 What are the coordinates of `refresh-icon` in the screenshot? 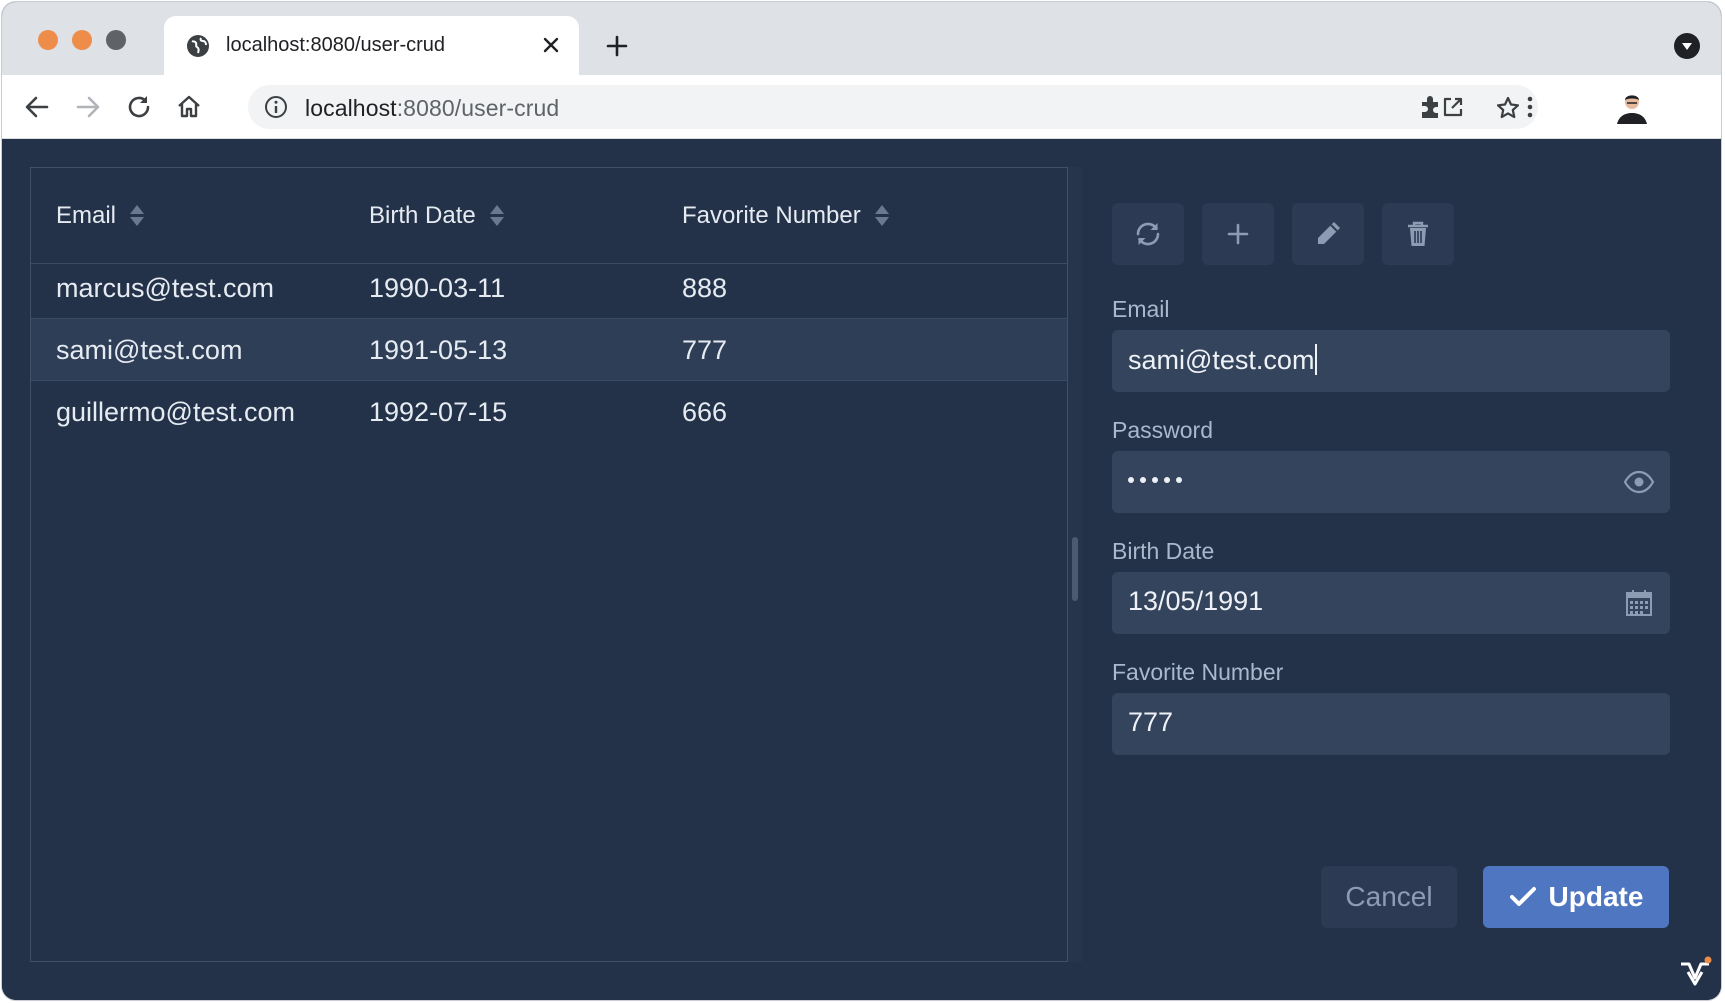 It's located at (1148, 234).